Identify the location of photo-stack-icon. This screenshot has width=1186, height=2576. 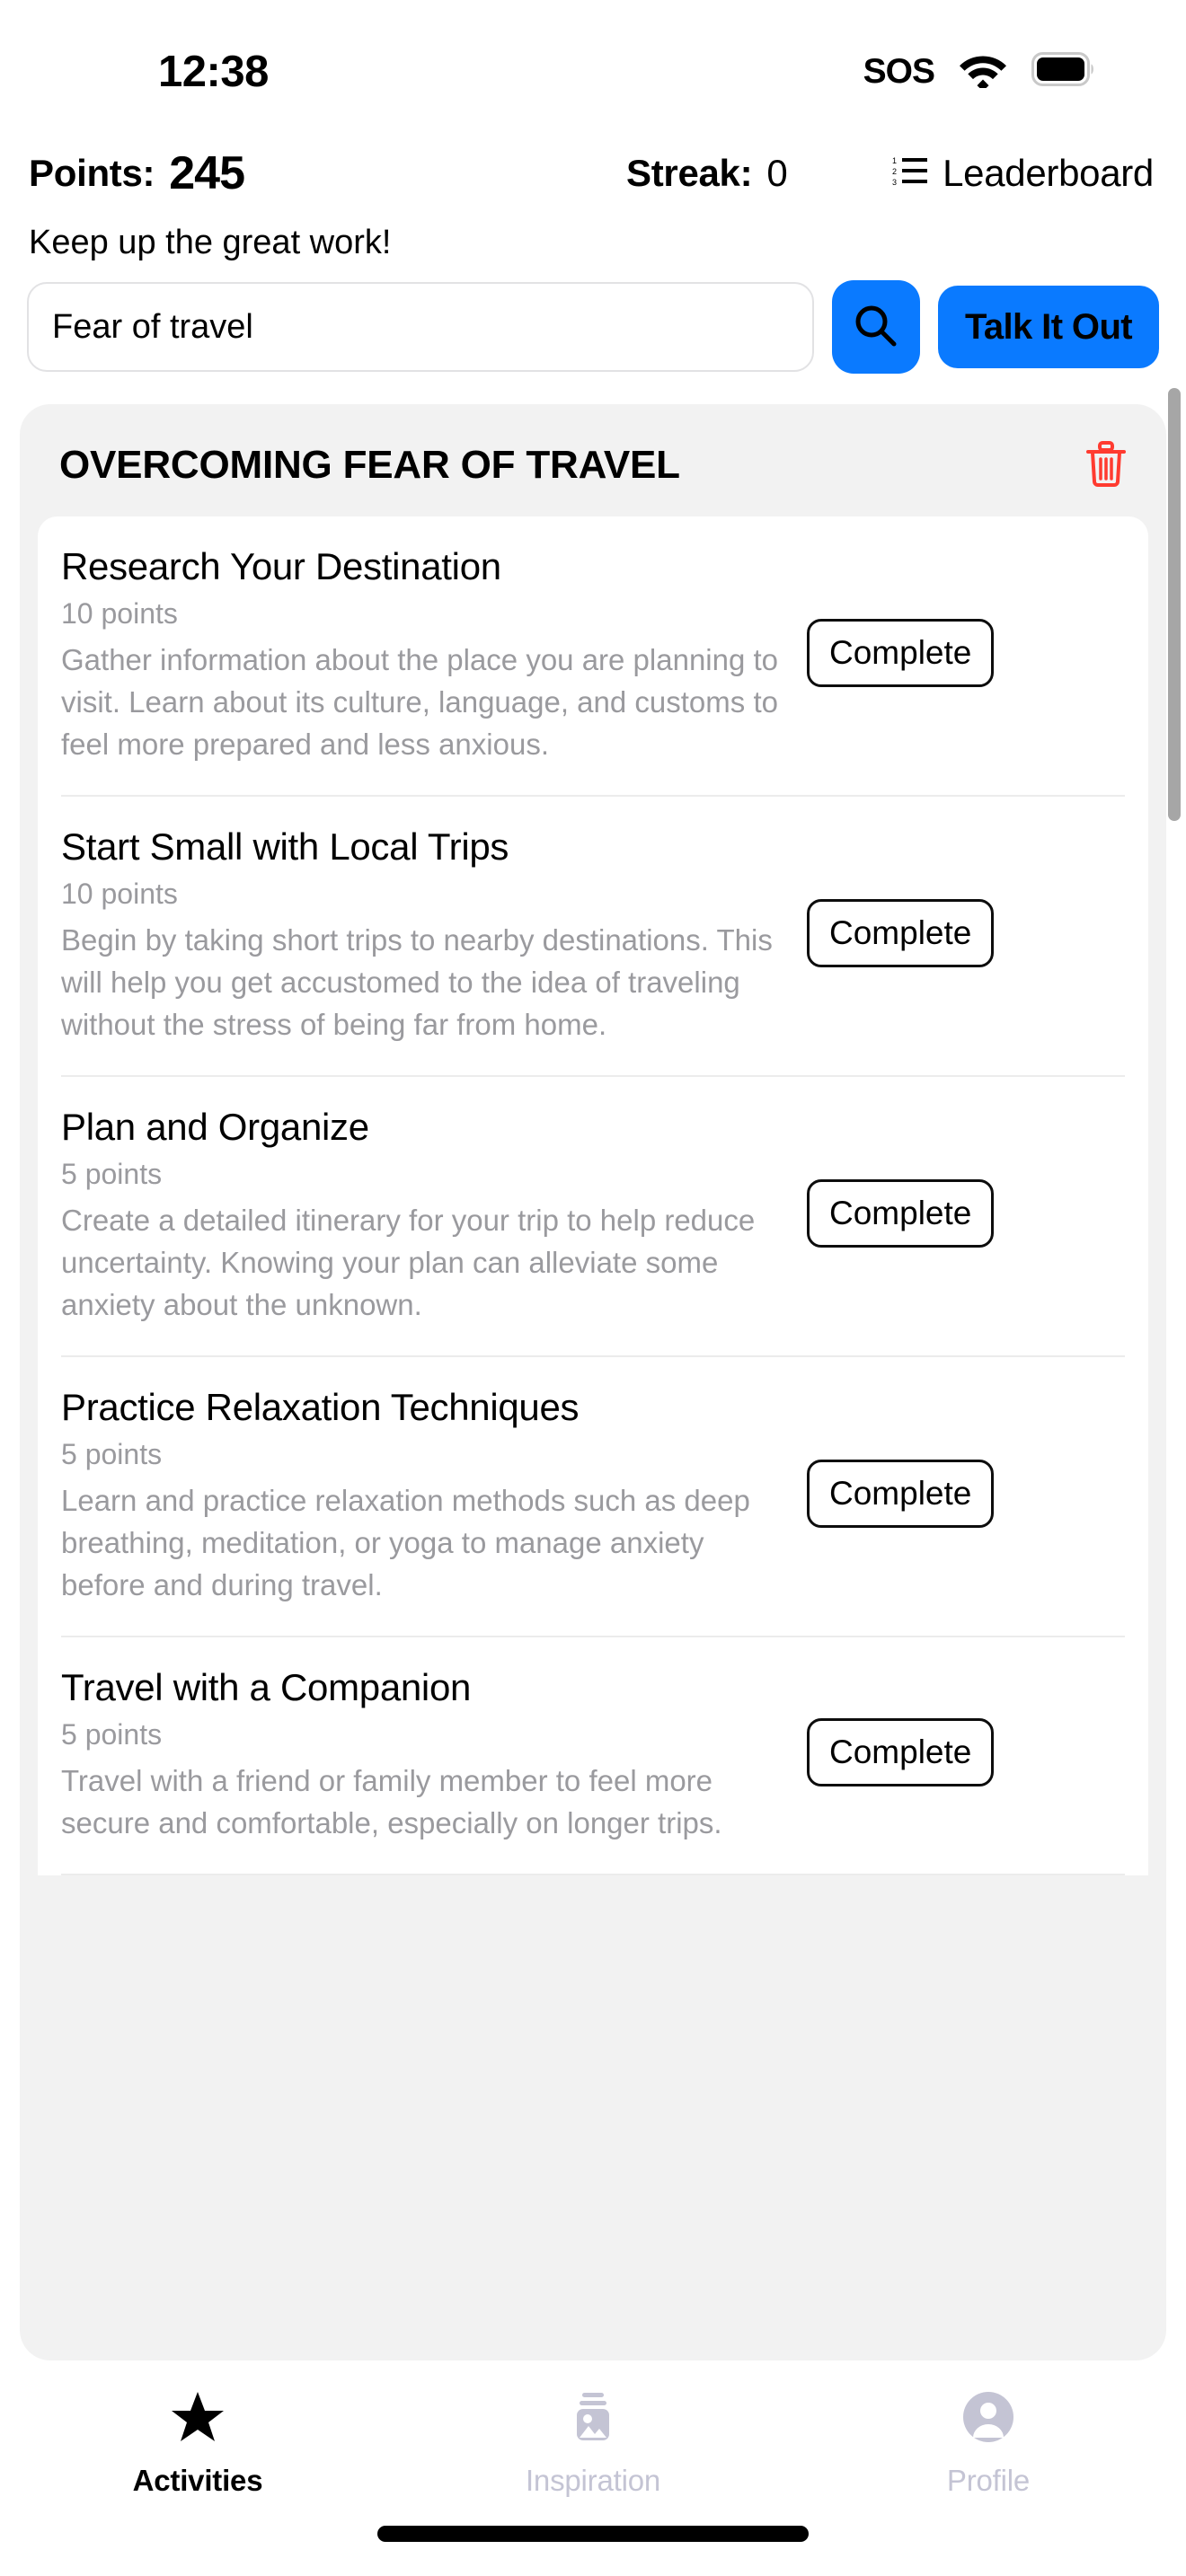
(593, 2419).